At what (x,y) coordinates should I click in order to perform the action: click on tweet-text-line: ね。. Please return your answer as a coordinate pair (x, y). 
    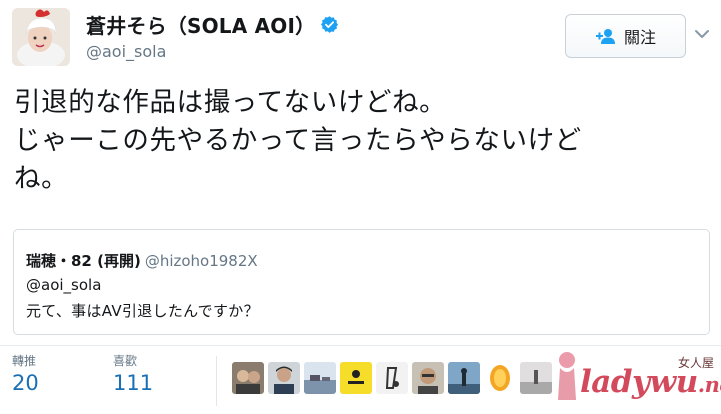
    Looking at the image, I should click on (41, 178).